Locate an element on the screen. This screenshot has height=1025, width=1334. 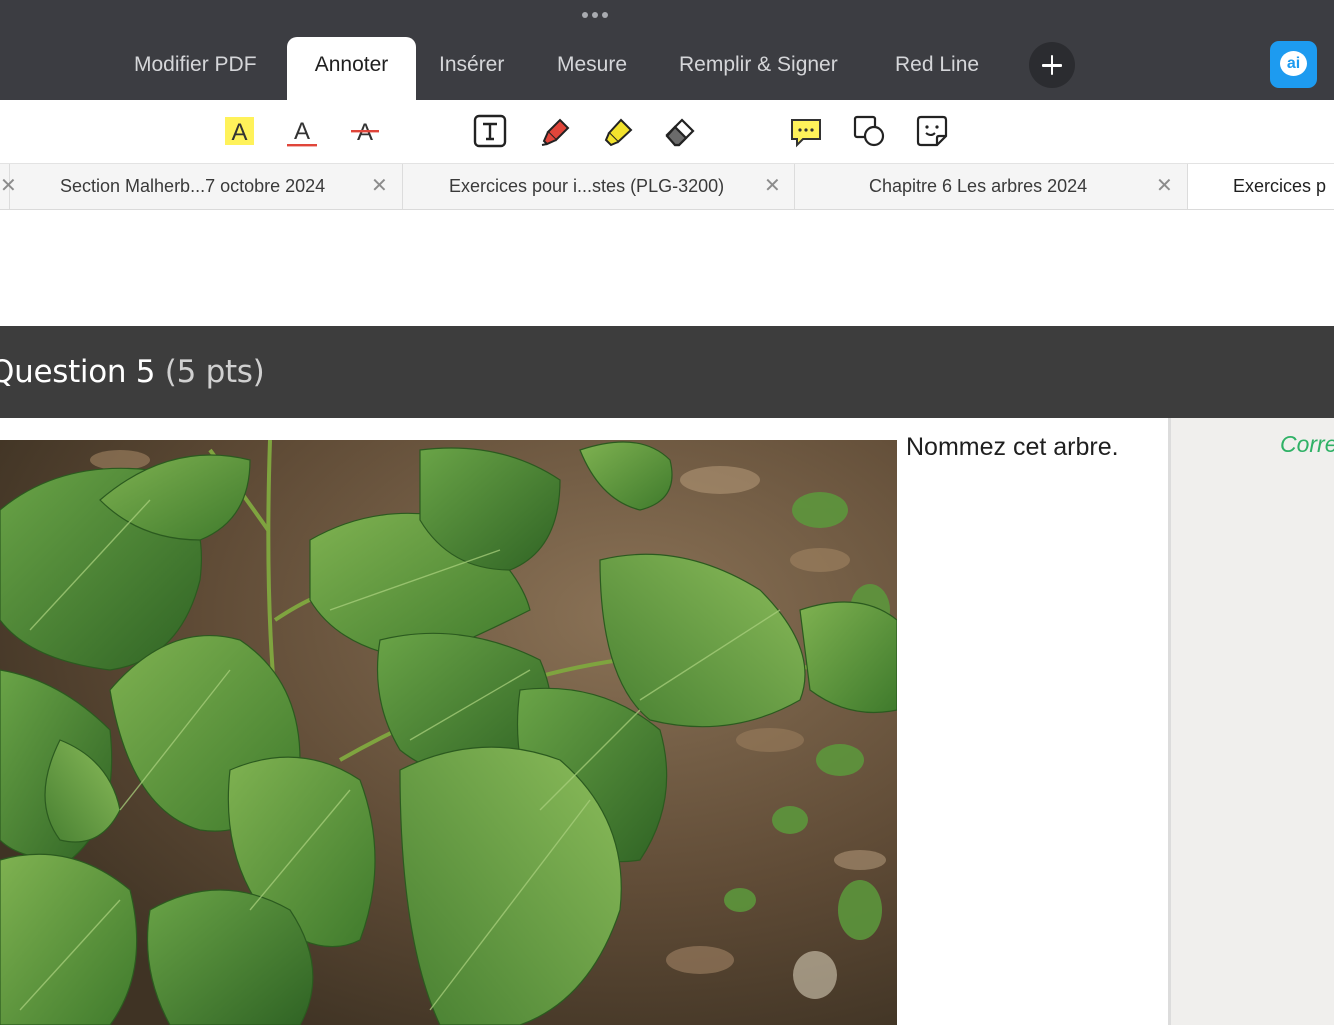
tab-red-line: Red Line is located at coordinates (937, 68).